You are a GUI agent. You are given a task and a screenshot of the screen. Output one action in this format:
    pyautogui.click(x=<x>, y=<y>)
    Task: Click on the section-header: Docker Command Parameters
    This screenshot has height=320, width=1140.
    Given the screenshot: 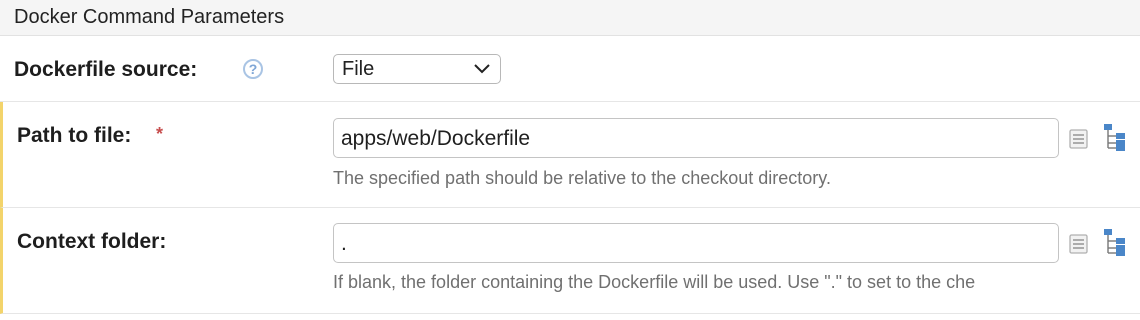 What is the action you would take?
    pyautogui.click(x=570, y=18)
    